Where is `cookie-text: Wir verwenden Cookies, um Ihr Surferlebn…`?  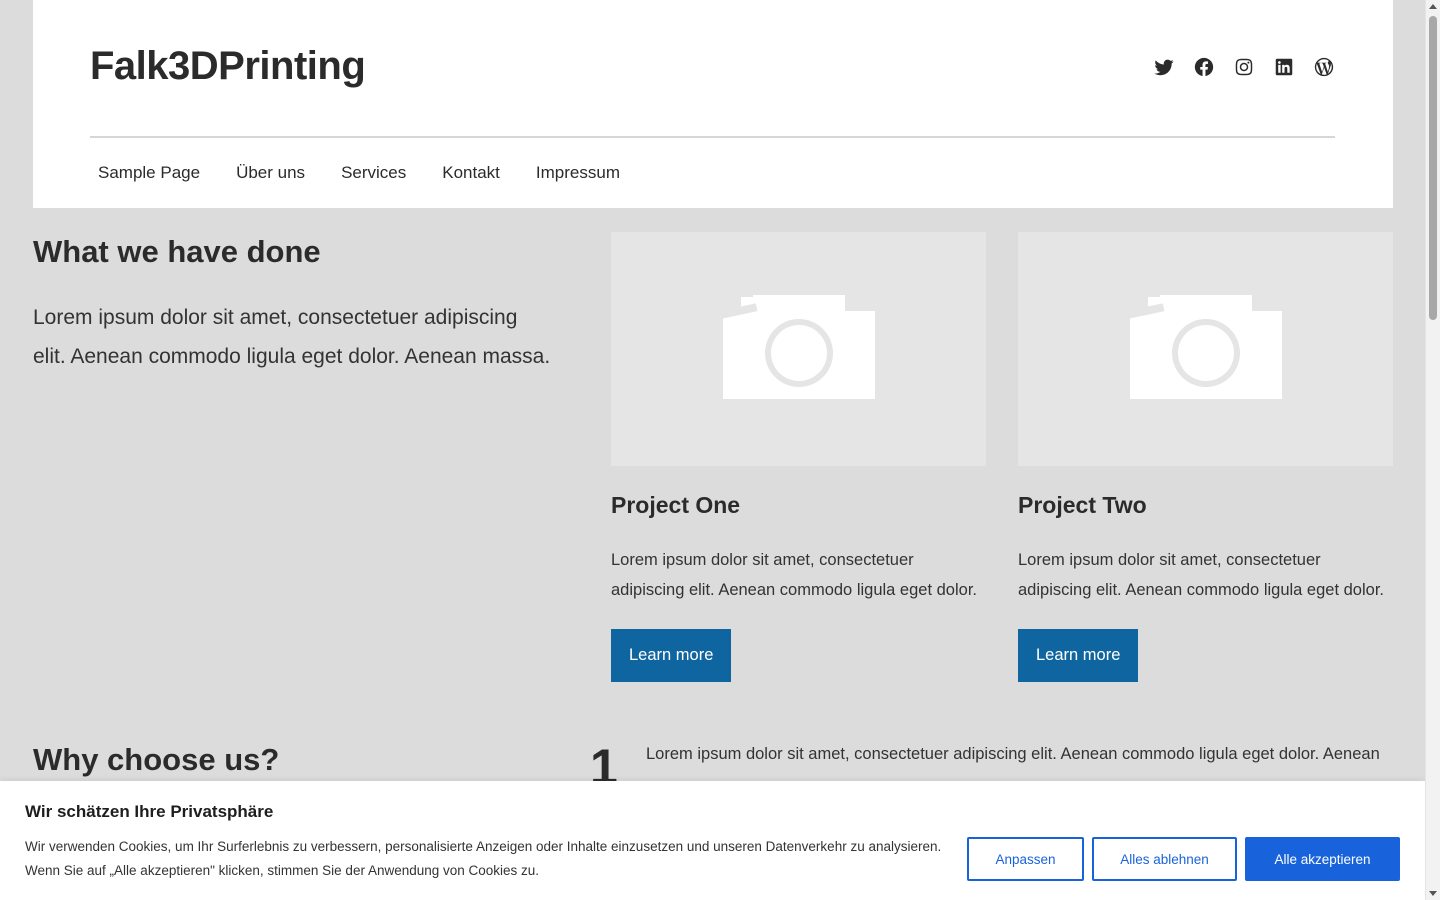
cookie-text: Wir verwenden Cookies, um Ihr Surferlebn… is located at coordinates (483, 858).